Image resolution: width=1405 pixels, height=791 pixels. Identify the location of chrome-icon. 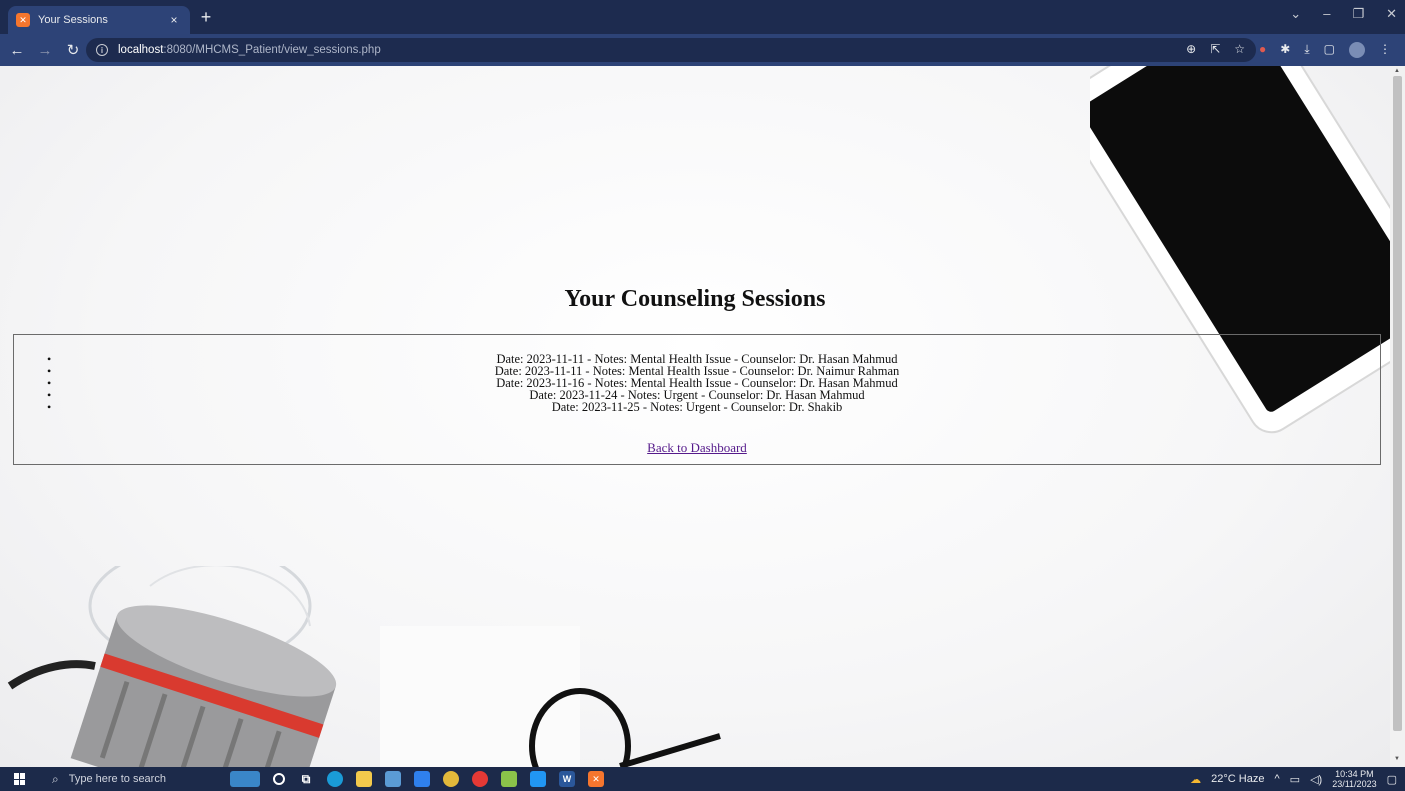
(451, 779).